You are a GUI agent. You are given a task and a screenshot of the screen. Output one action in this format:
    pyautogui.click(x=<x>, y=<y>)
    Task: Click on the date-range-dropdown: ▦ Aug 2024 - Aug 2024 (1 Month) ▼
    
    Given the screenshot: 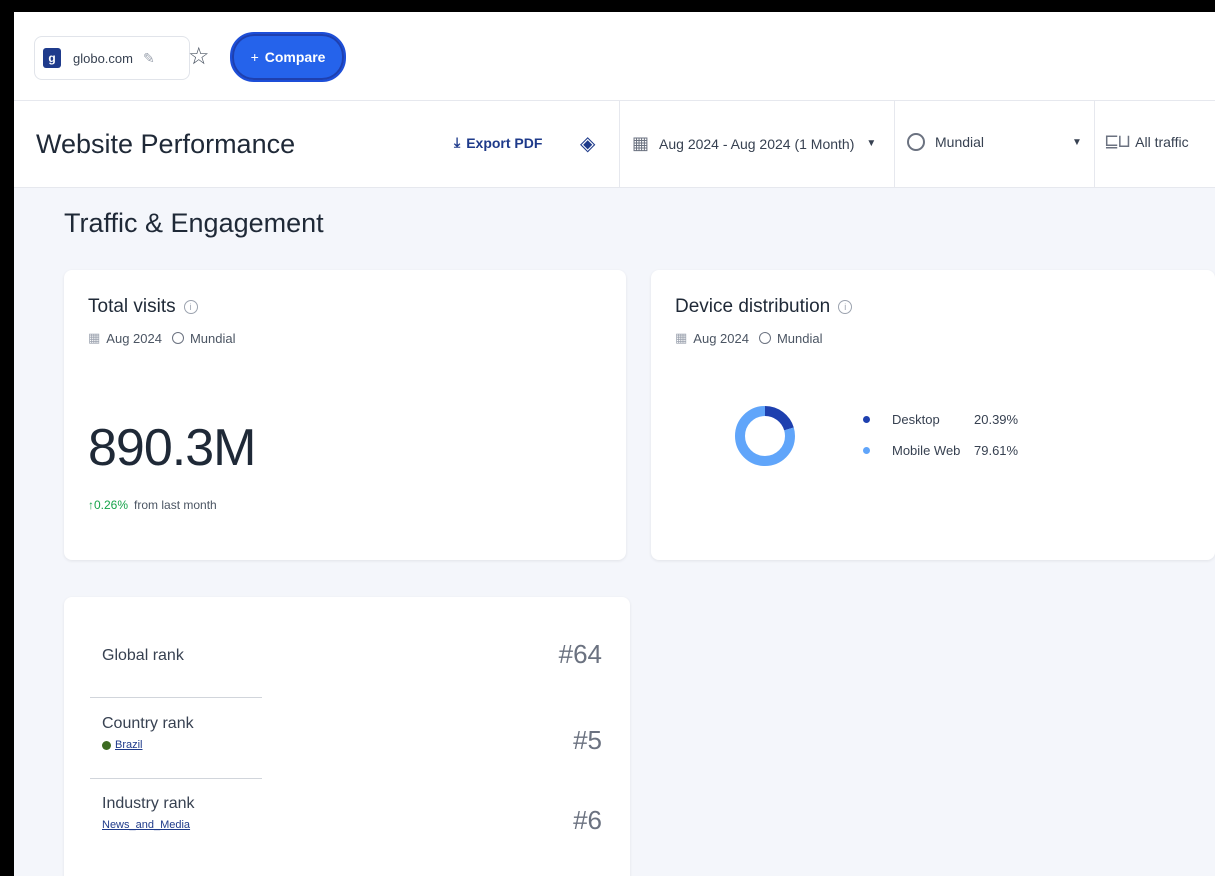 What is the action you would take?
    pyautogui.click(x=754, y=143)
    